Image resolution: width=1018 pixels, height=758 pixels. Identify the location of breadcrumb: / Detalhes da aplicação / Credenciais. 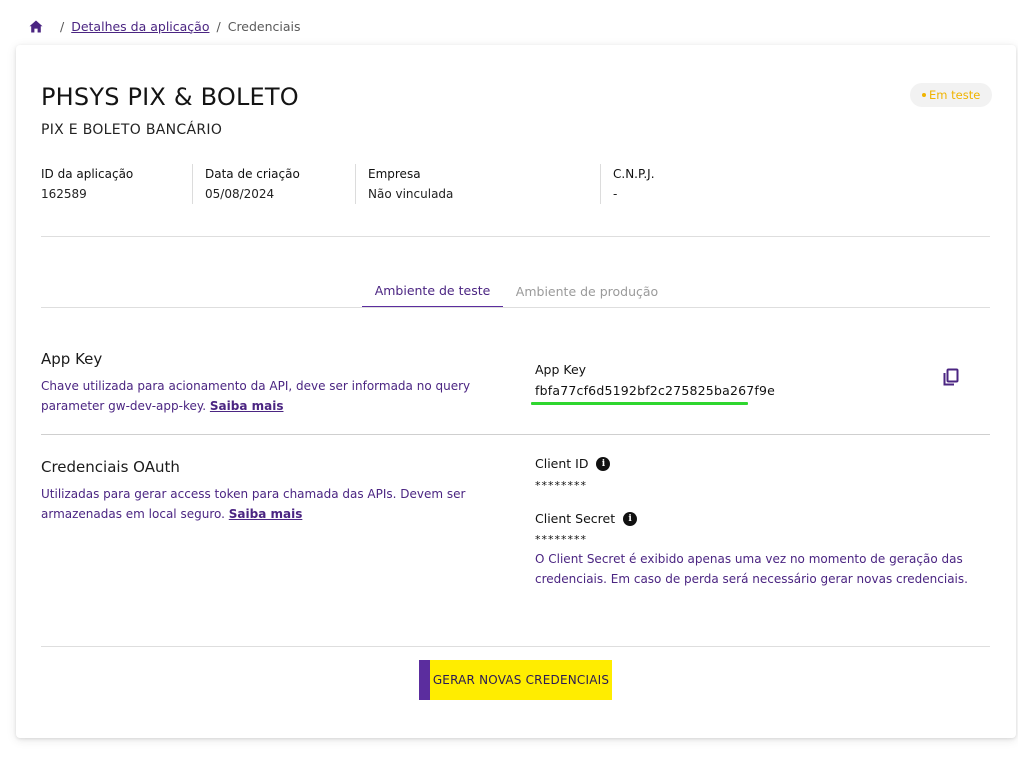
(165, 26).